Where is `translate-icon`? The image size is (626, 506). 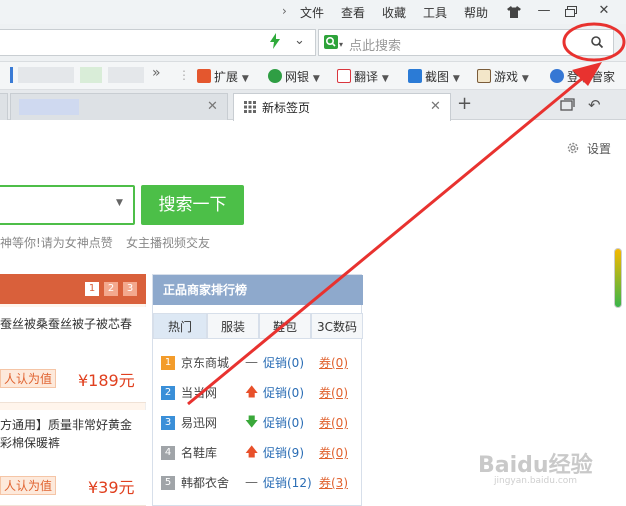 translate-icon is located at coordinates (344, 76).